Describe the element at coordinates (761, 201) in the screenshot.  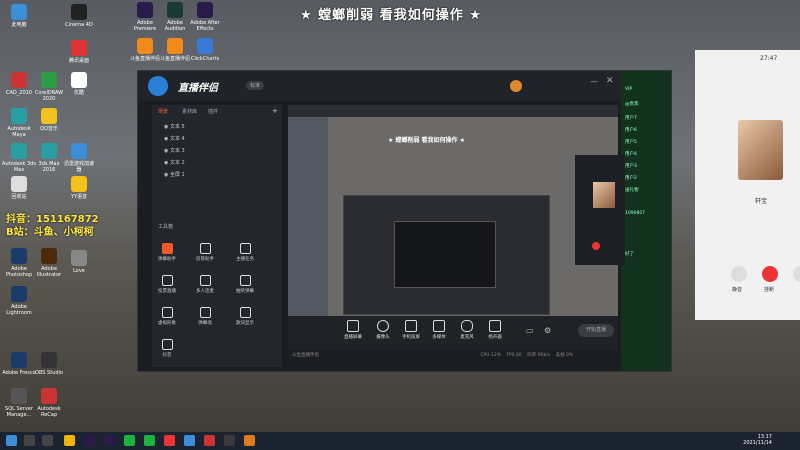
I see `caller-name: 轩宝` at that location.